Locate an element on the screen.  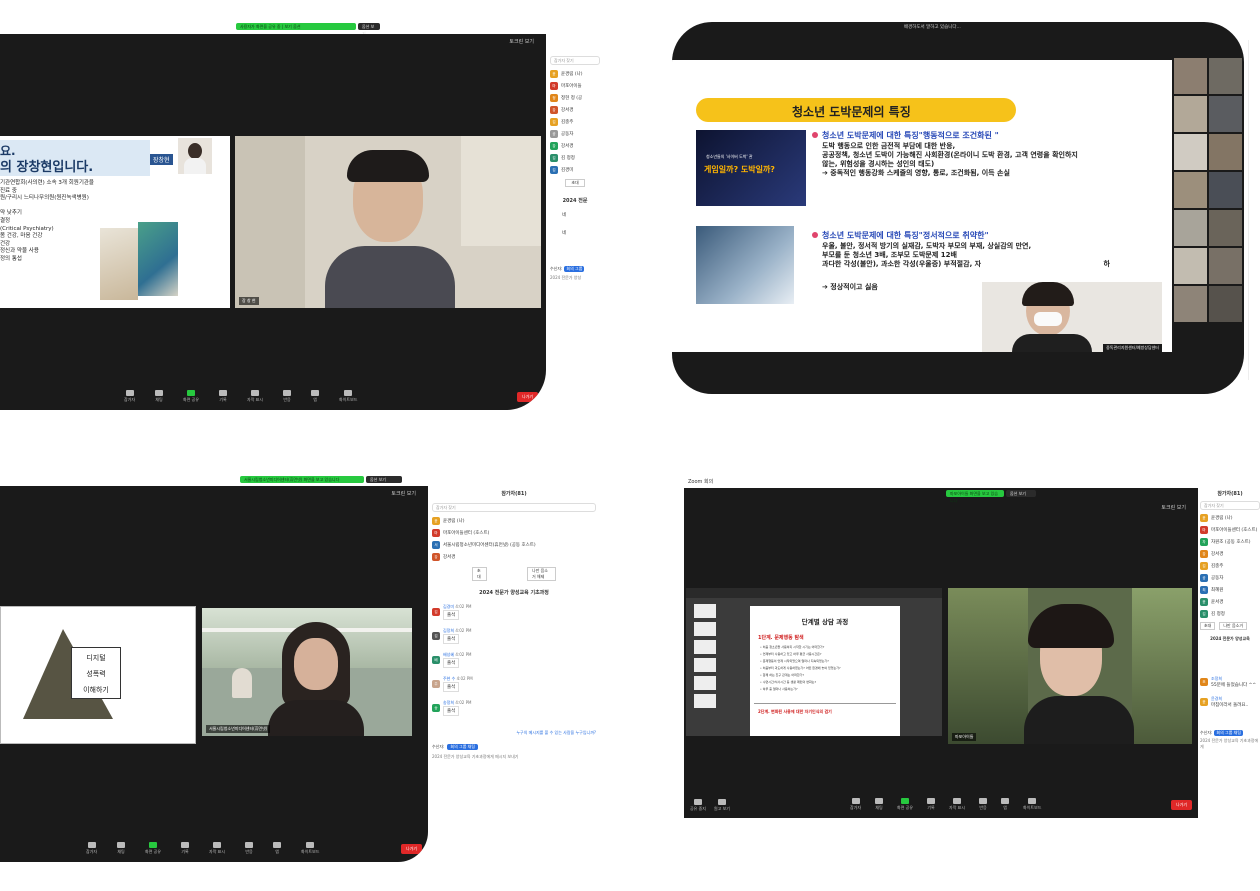
unmute-button: 나만 음소거 해제 is located at coordinates (541, 574).